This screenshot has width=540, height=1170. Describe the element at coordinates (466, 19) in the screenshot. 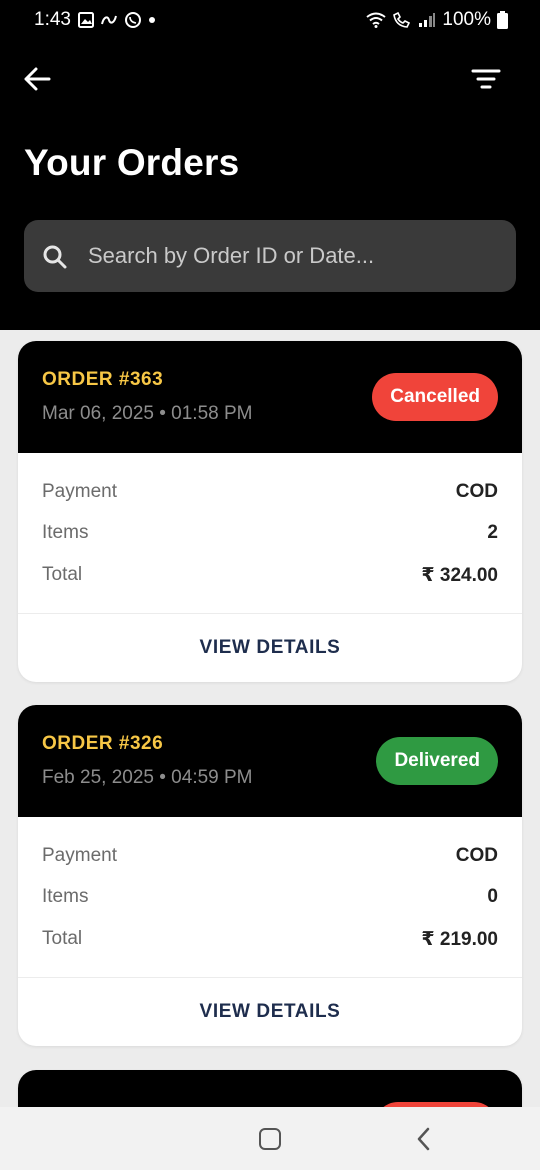

I see `battery-percent: 100%` at that location.